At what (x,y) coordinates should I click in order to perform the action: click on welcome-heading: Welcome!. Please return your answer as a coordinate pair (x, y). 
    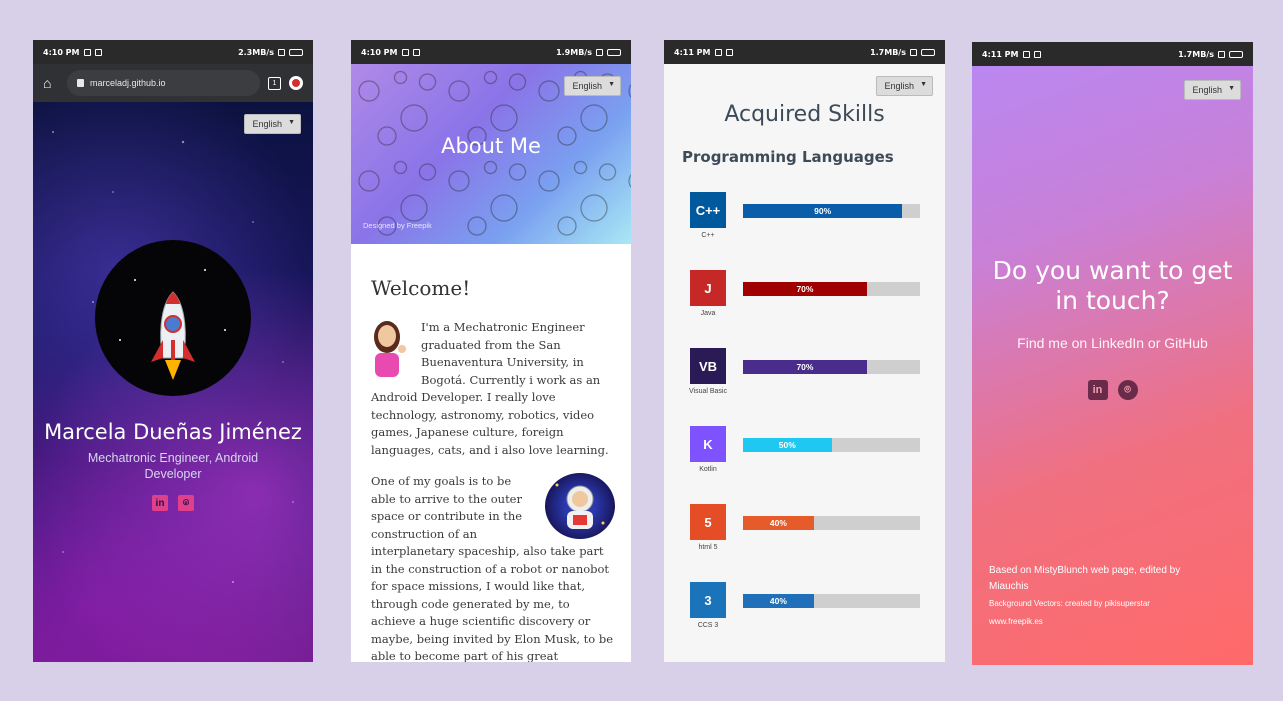
    Looking at the image, I should click on (421, 288).